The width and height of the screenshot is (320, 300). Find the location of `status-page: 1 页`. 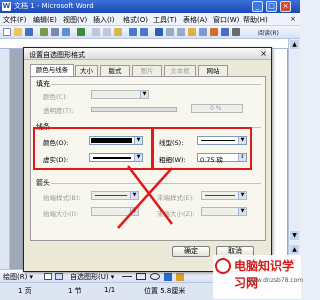

status-page: 1 页 is located at coordinates (25, 291).